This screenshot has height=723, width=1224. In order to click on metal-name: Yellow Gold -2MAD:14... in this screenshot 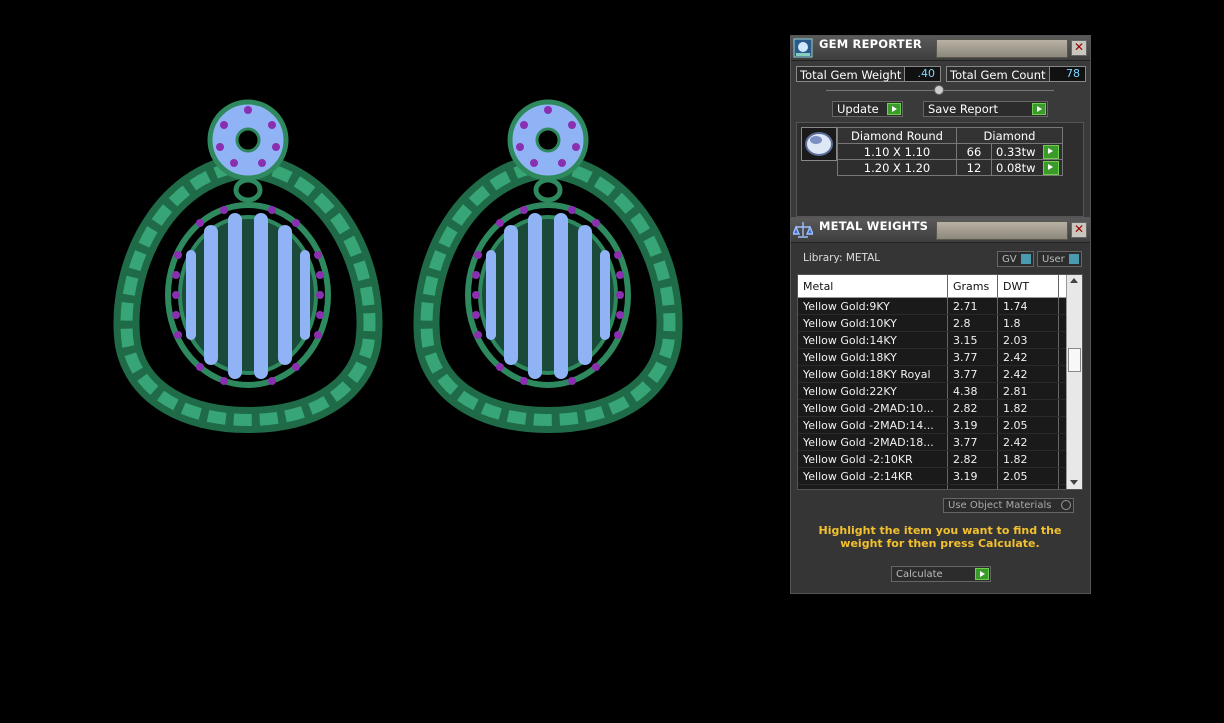, I will do `click(873, 425)`.